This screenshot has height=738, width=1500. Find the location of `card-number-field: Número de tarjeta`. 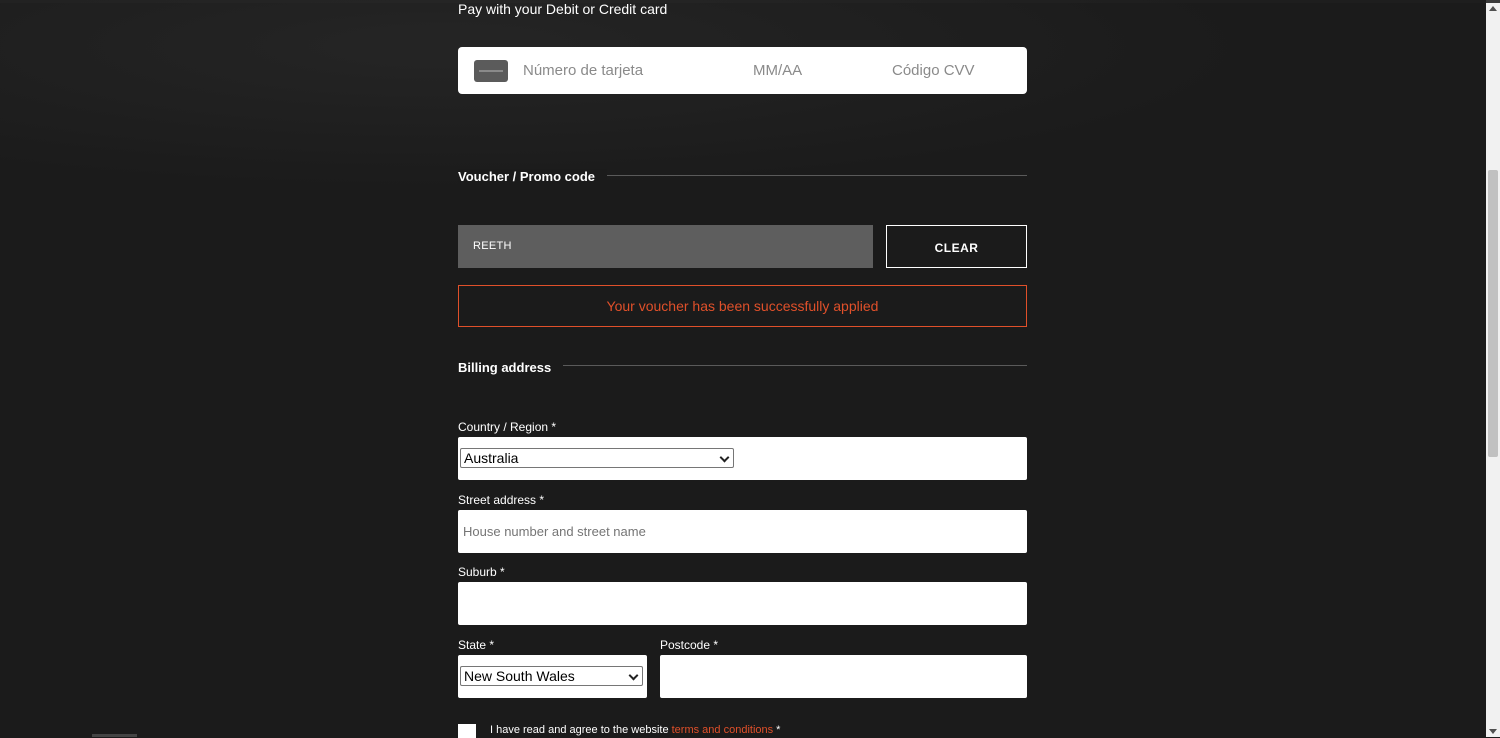

card-number-field: Número de tarjeta is located at coordinates (583, 70).